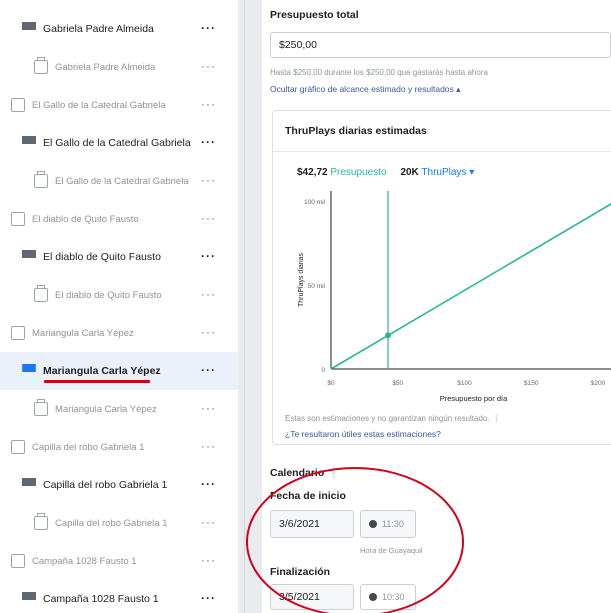  I want to click on tree-campaign-row: Capilla del robo Gabriela 1 ···, so click(119, 447).